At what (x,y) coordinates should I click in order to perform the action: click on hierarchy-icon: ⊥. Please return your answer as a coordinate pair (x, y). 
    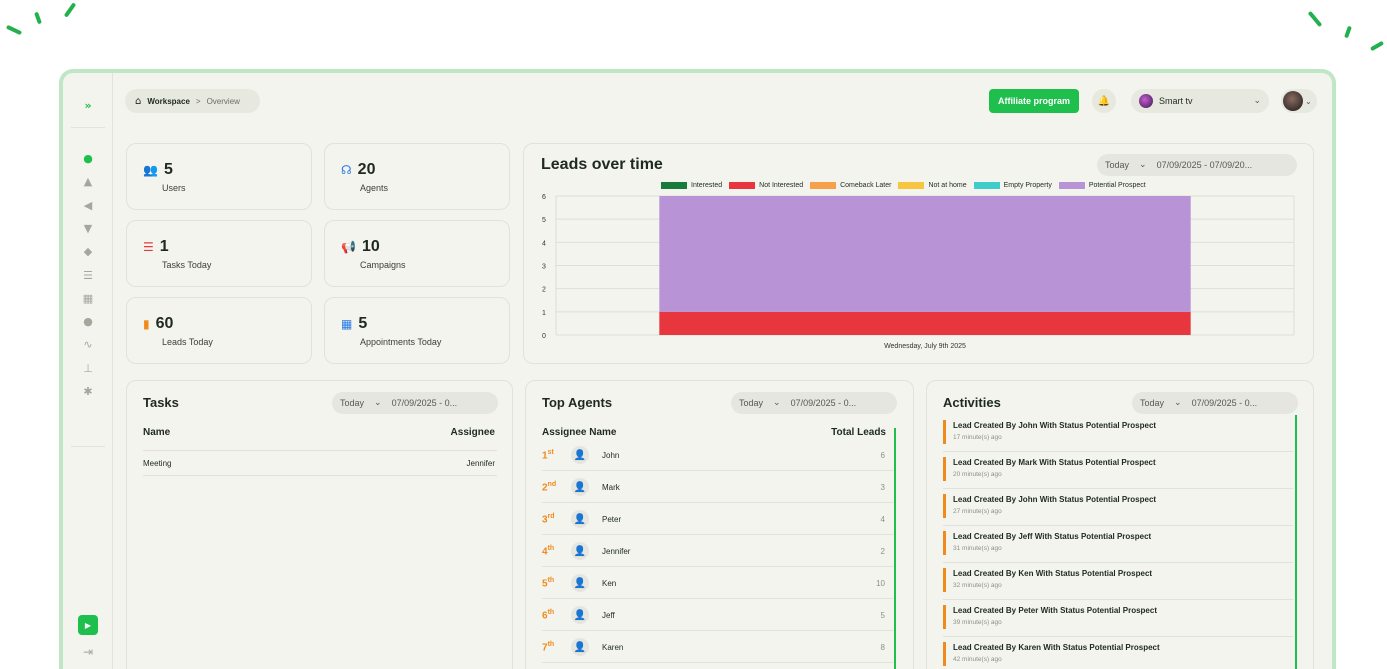
    Looking at the image, I should click on (88, 369).